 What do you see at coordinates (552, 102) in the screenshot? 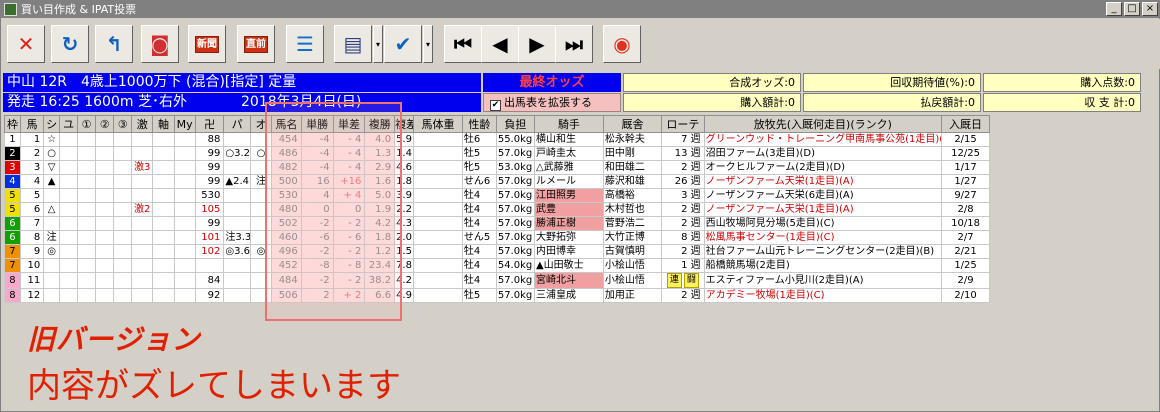
I see `expand-table-checkbox: ✔ 出馬表を拡張する` at bounding box center [552, 102].